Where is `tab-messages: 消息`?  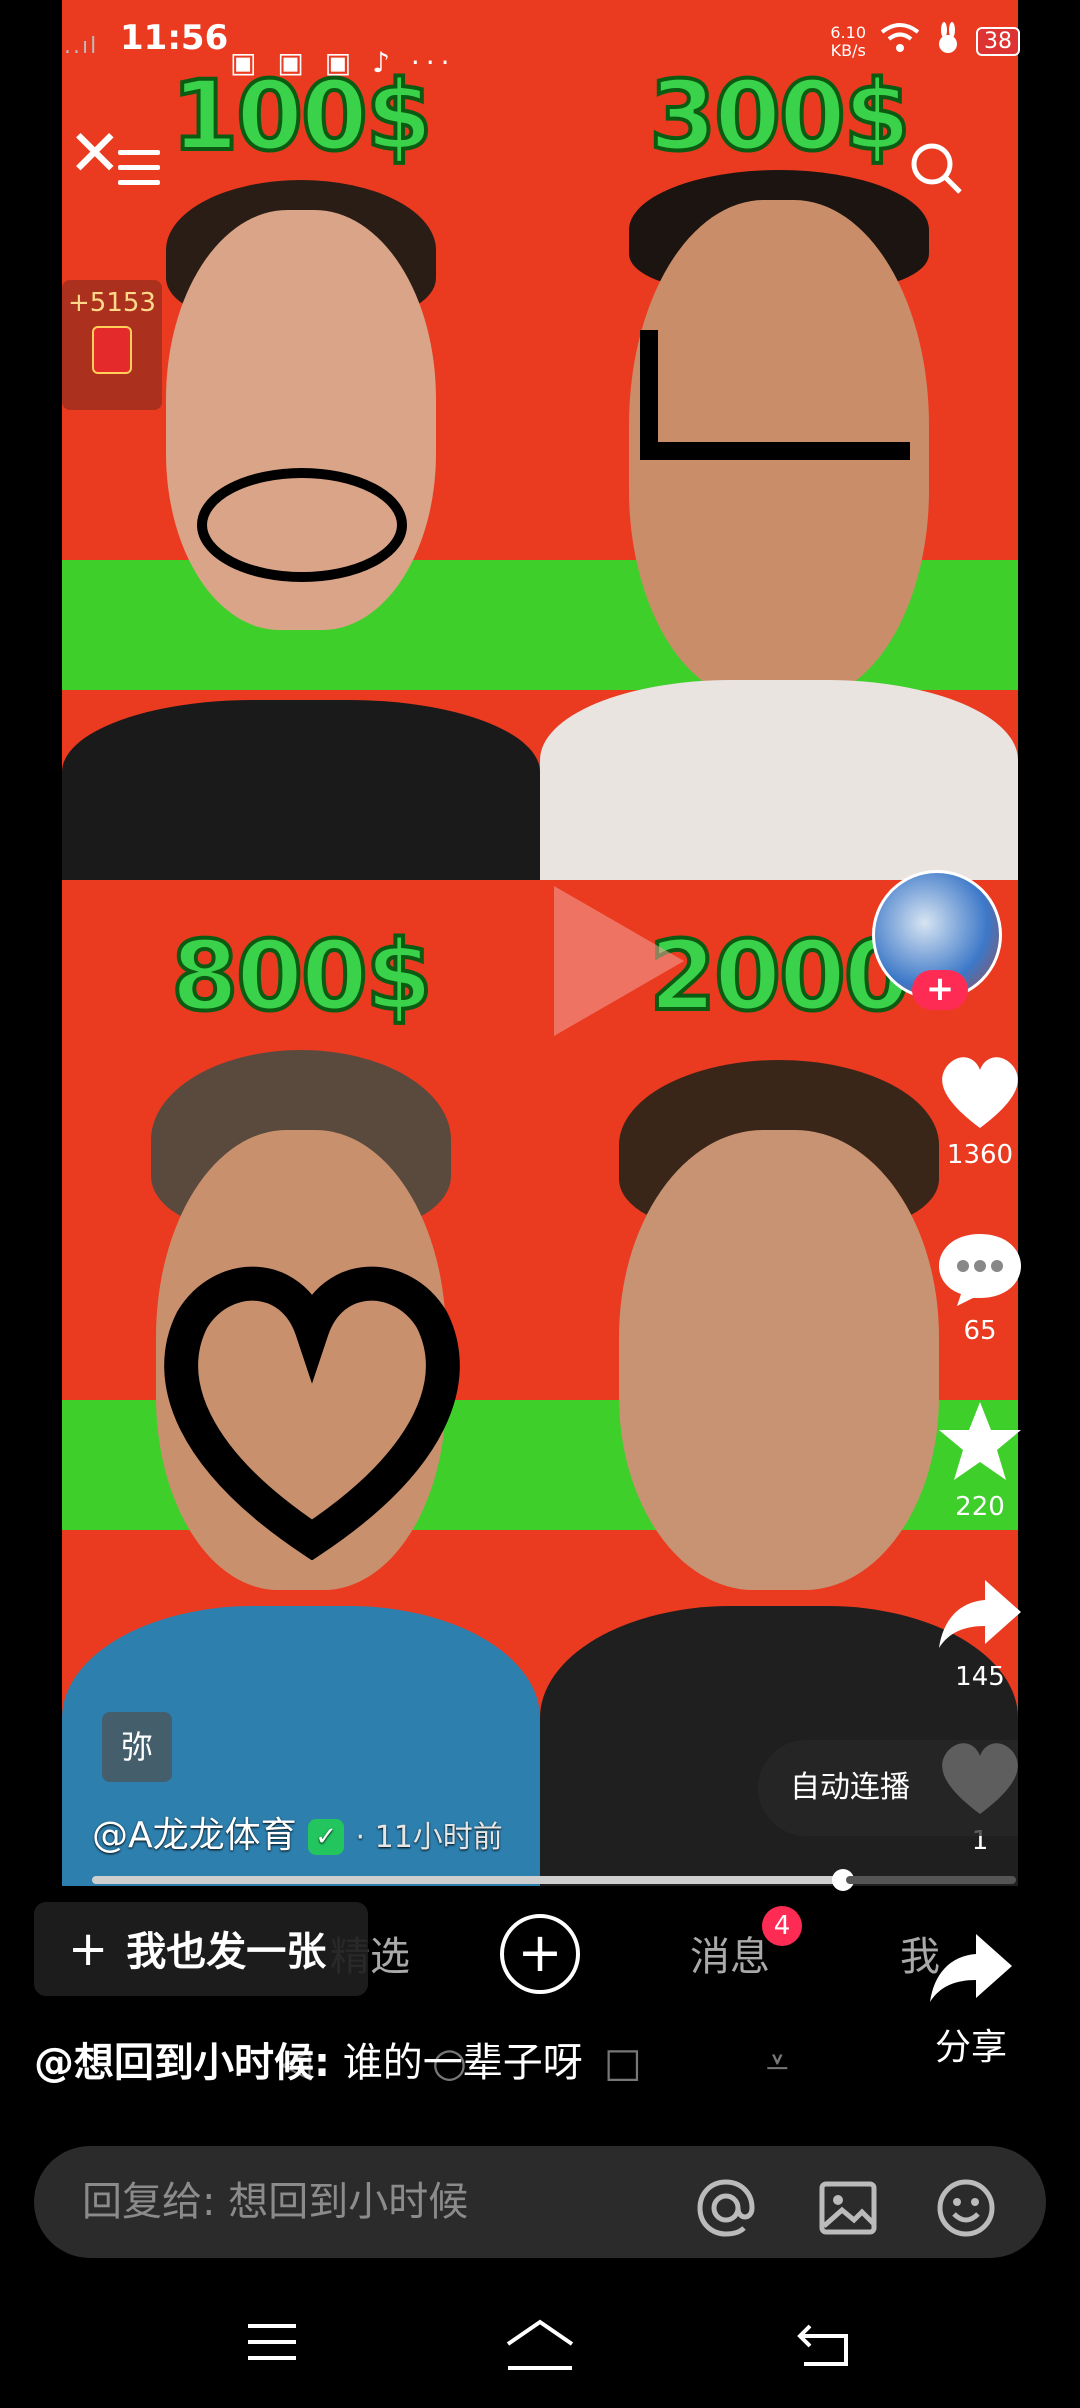 tab-messages: 消息 is located at coordinates (730, 1953).